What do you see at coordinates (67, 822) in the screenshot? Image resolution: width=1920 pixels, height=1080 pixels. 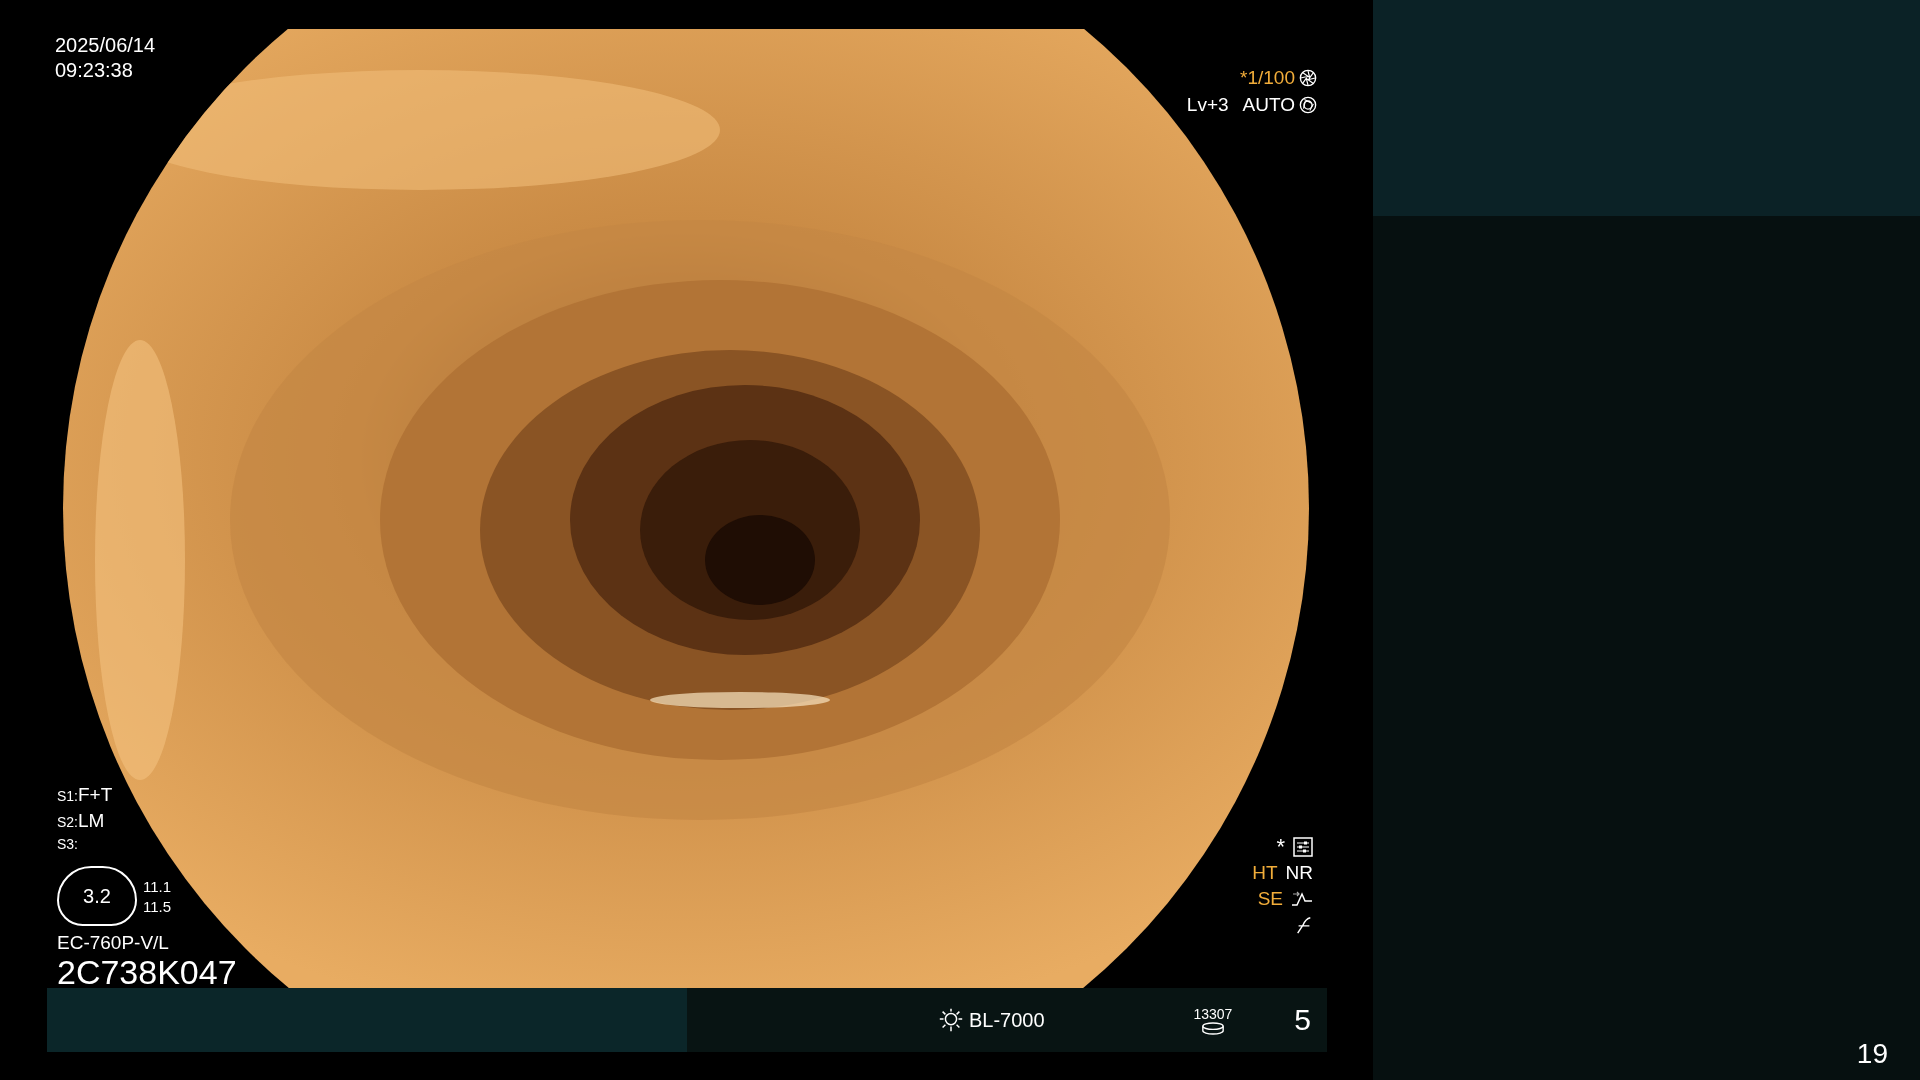 I see `switch-label: S2:` at bounding box center [67, 822].